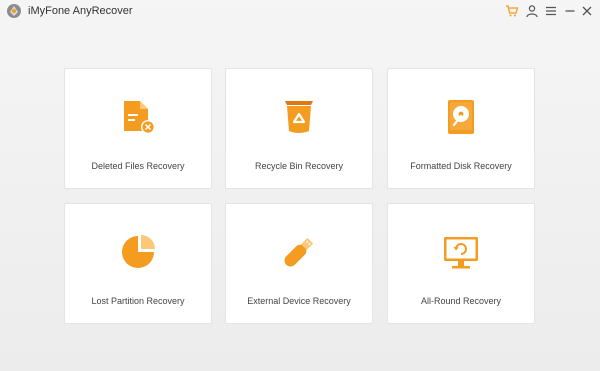 The height and width of the screenshot is (371, 600). Describe the element at coordinates (299, 301) in the screenshot. I see `card-label: External Device Recovery` at that location.